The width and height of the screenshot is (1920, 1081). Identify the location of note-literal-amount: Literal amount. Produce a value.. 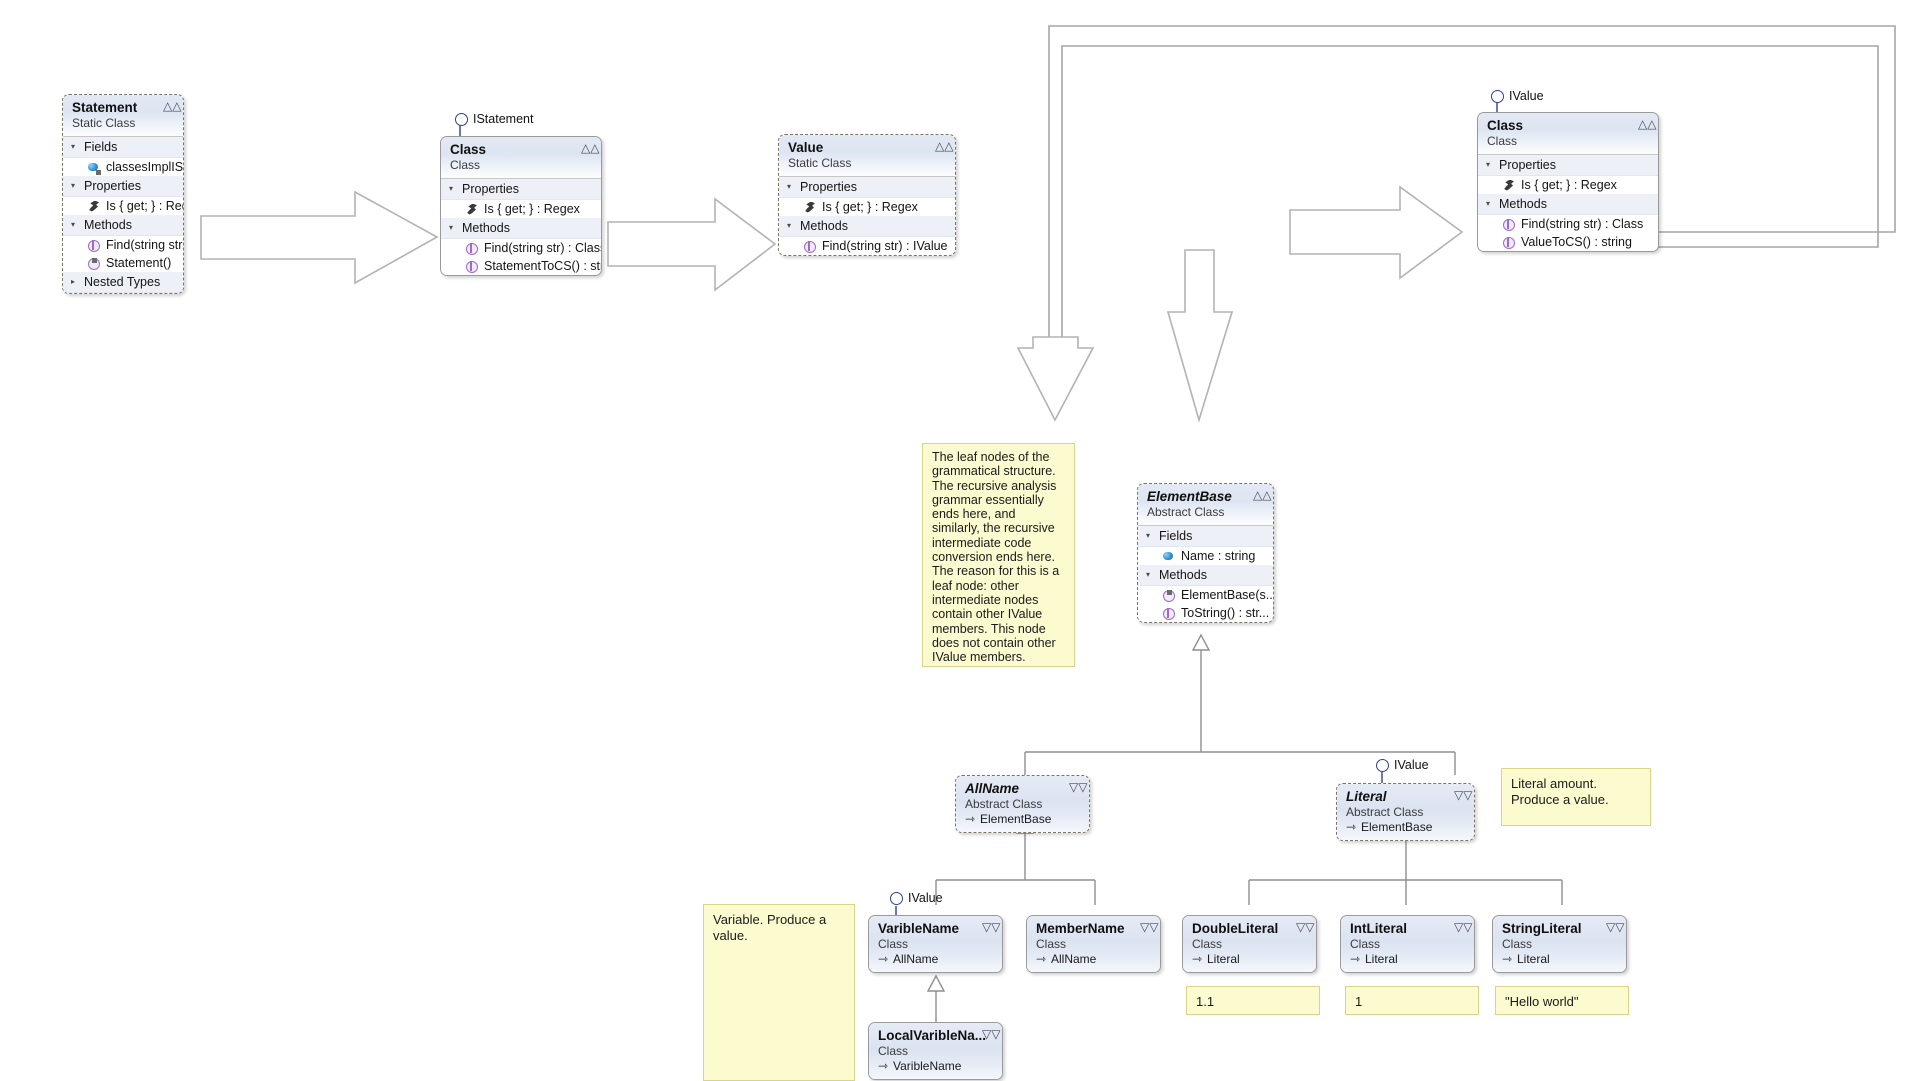
(1576, 797).